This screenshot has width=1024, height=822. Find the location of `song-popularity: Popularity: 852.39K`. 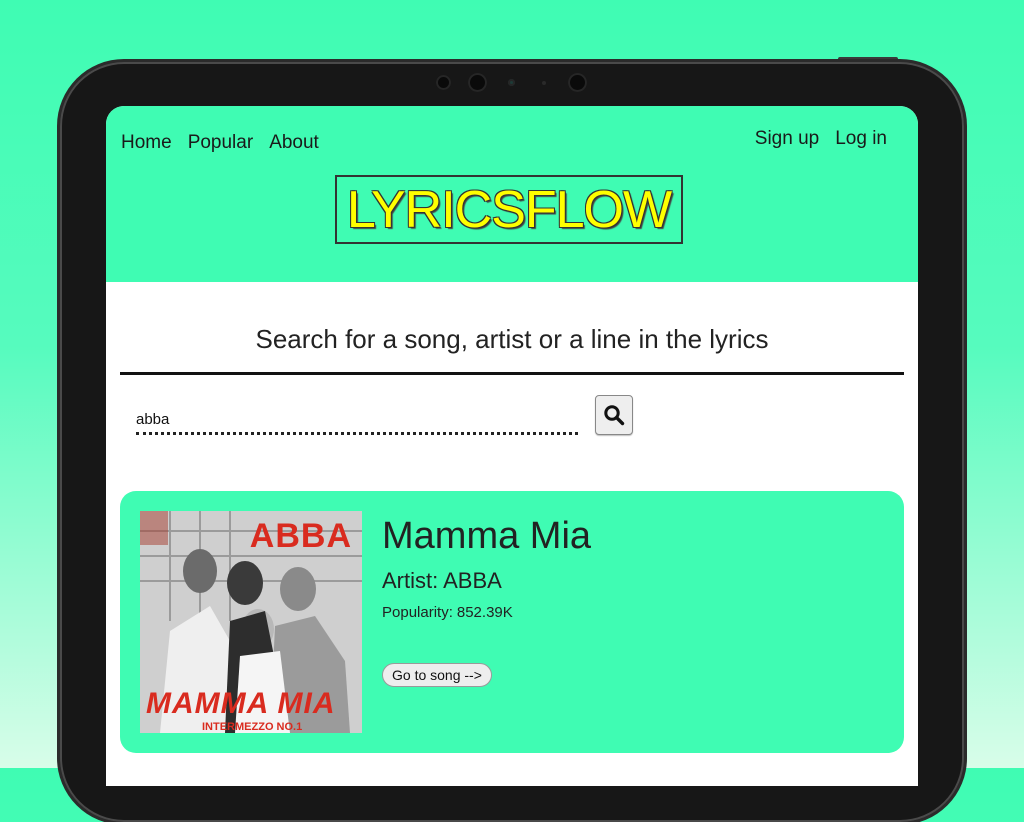

song-popularity: Popularity: 852.39K is located at coordinates (447, 612).